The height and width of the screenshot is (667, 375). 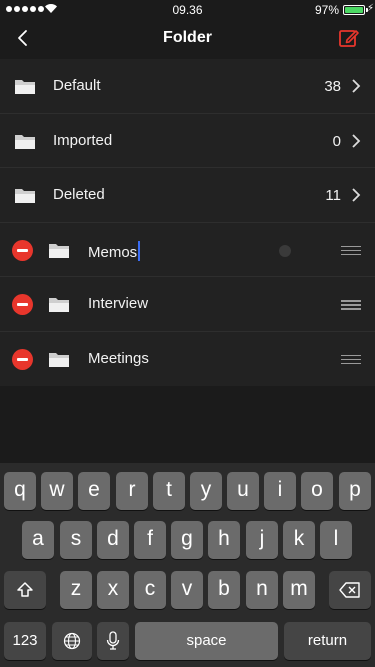 What do you see at coordinates (139, 250) in the screenshot?
I see `text-caret` at bounding box center [139, 250].